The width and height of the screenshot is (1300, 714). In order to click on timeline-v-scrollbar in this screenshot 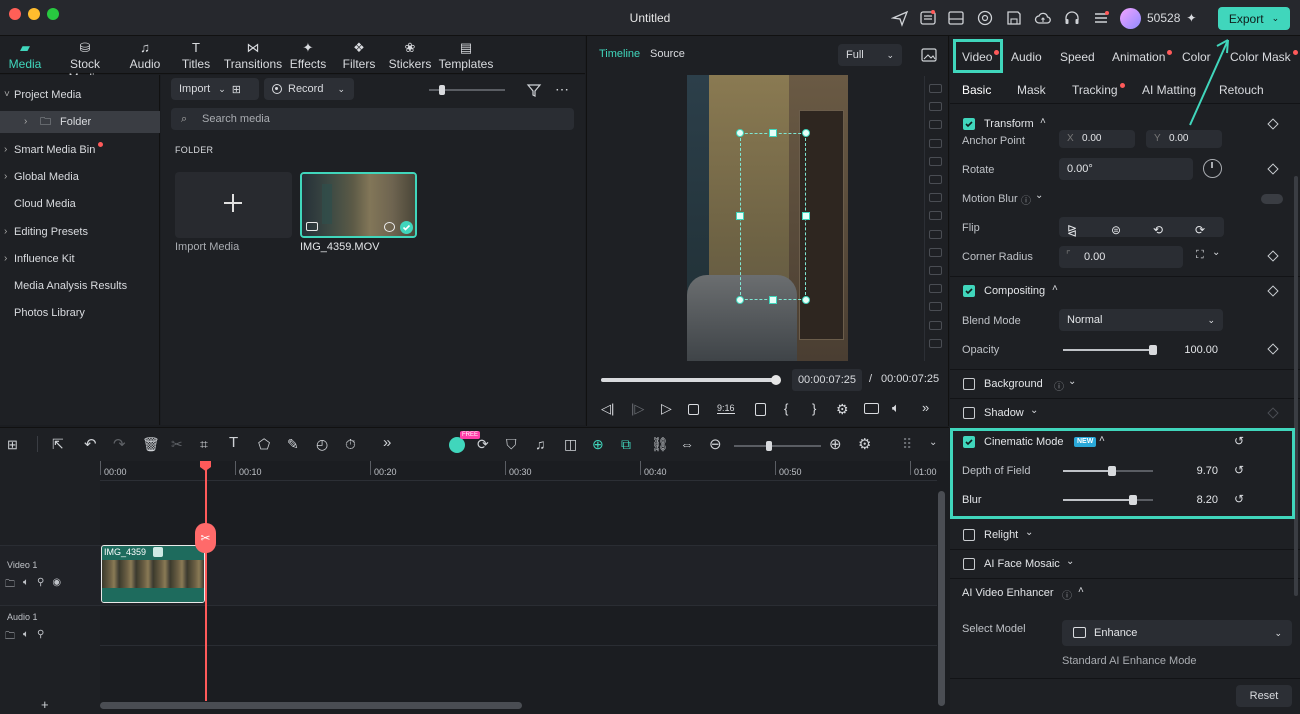, I will do `click(941, 598)`.